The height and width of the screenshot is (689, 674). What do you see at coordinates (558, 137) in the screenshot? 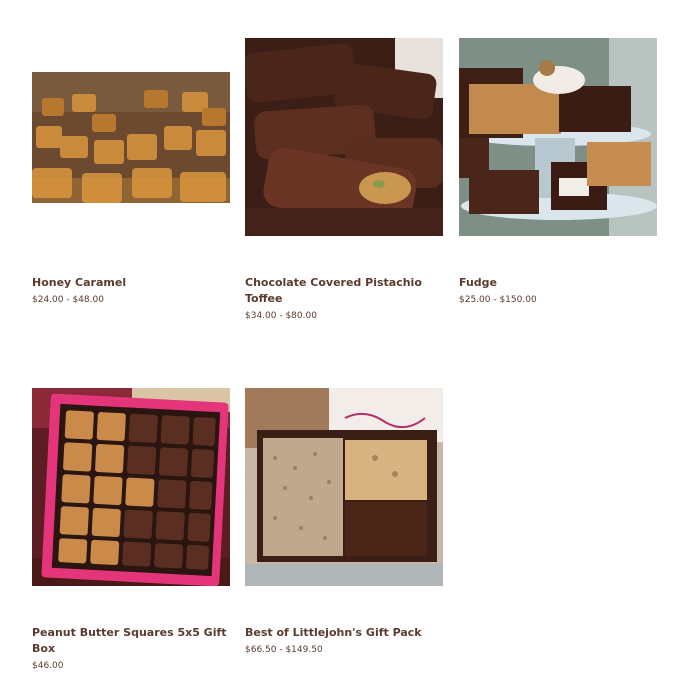
I see `fudge-image` at bounding box center [558, 137].